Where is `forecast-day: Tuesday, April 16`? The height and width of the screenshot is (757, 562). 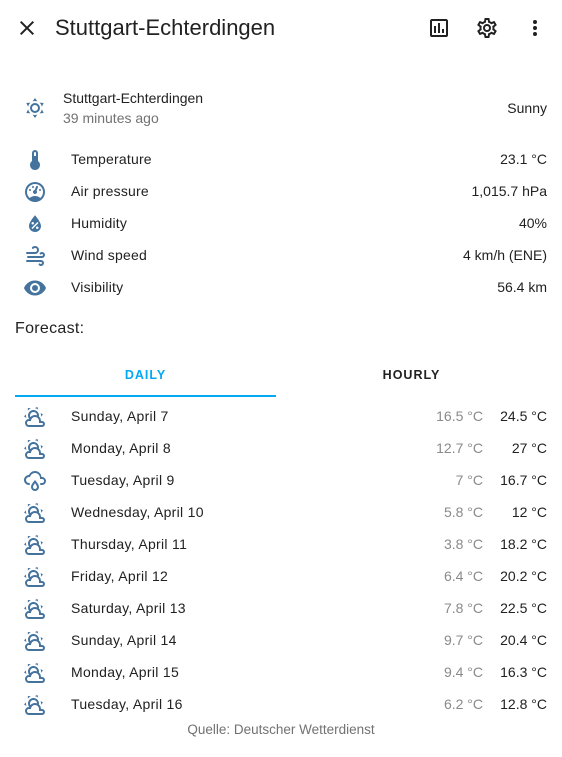 forecast-day: Tuesday, April 16 is located at coordinates (127, 704).